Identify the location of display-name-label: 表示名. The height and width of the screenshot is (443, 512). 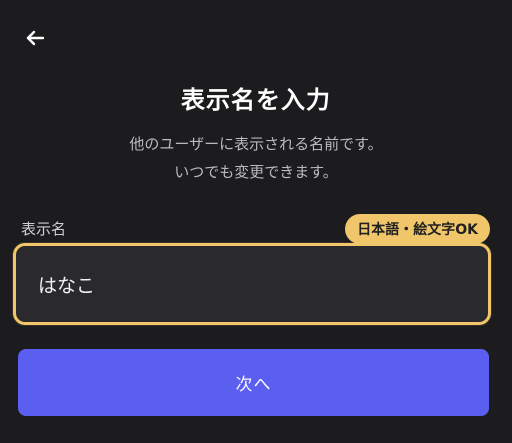
(44, 229).